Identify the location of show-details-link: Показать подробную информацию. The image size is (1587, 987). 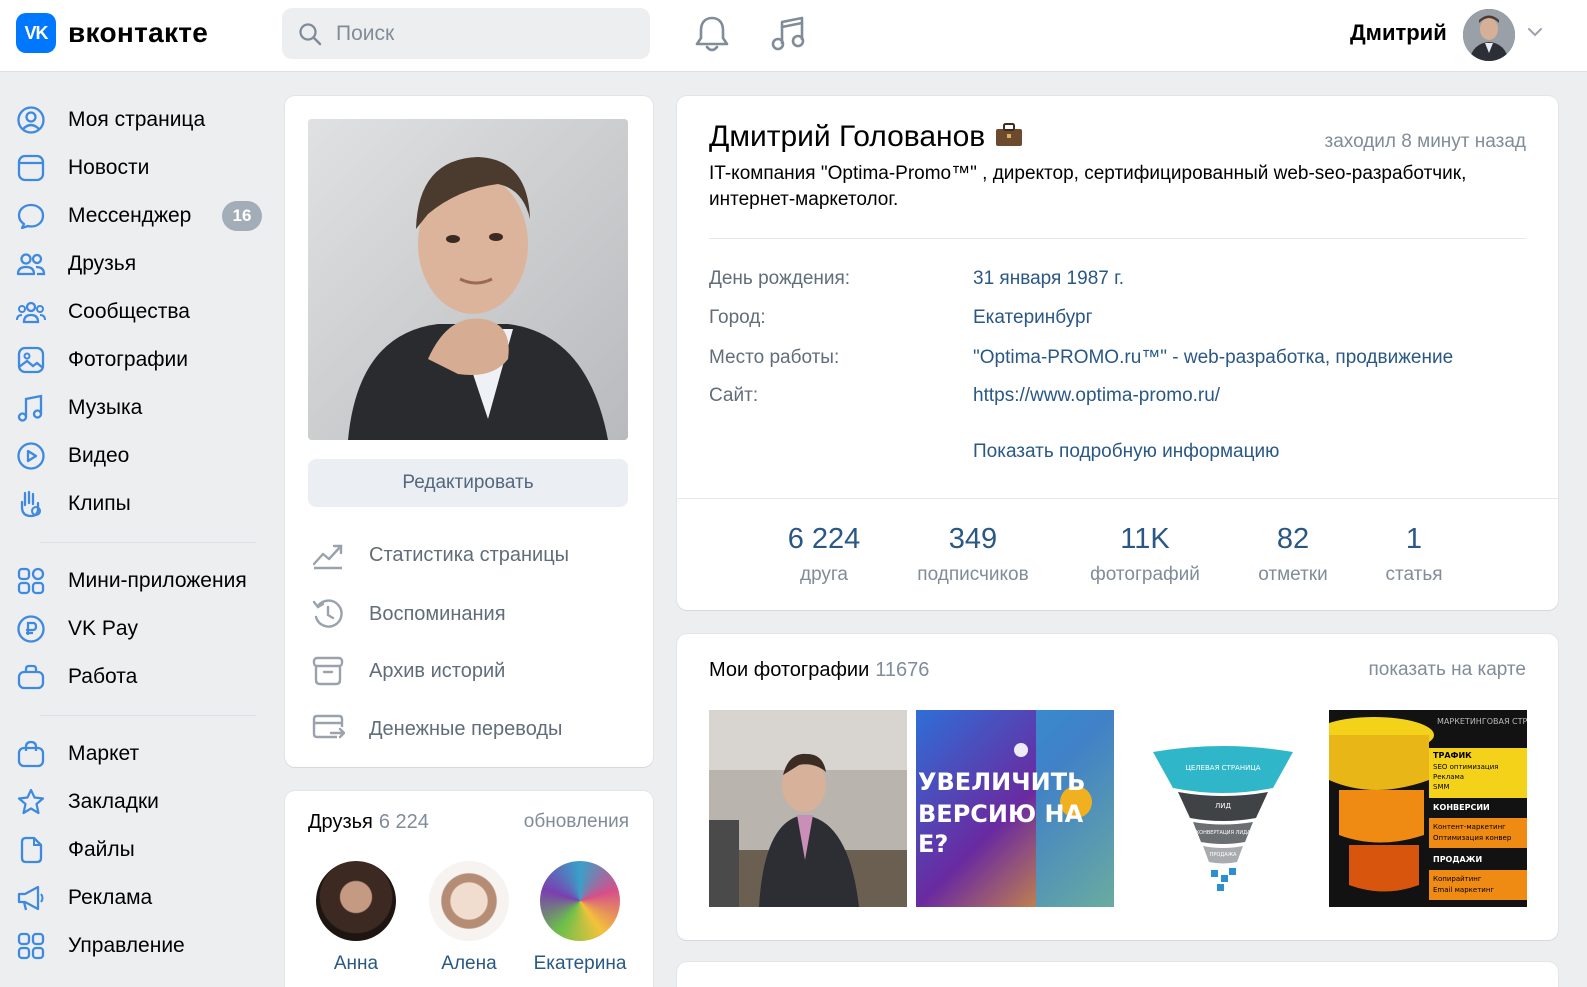
(1126, 452).